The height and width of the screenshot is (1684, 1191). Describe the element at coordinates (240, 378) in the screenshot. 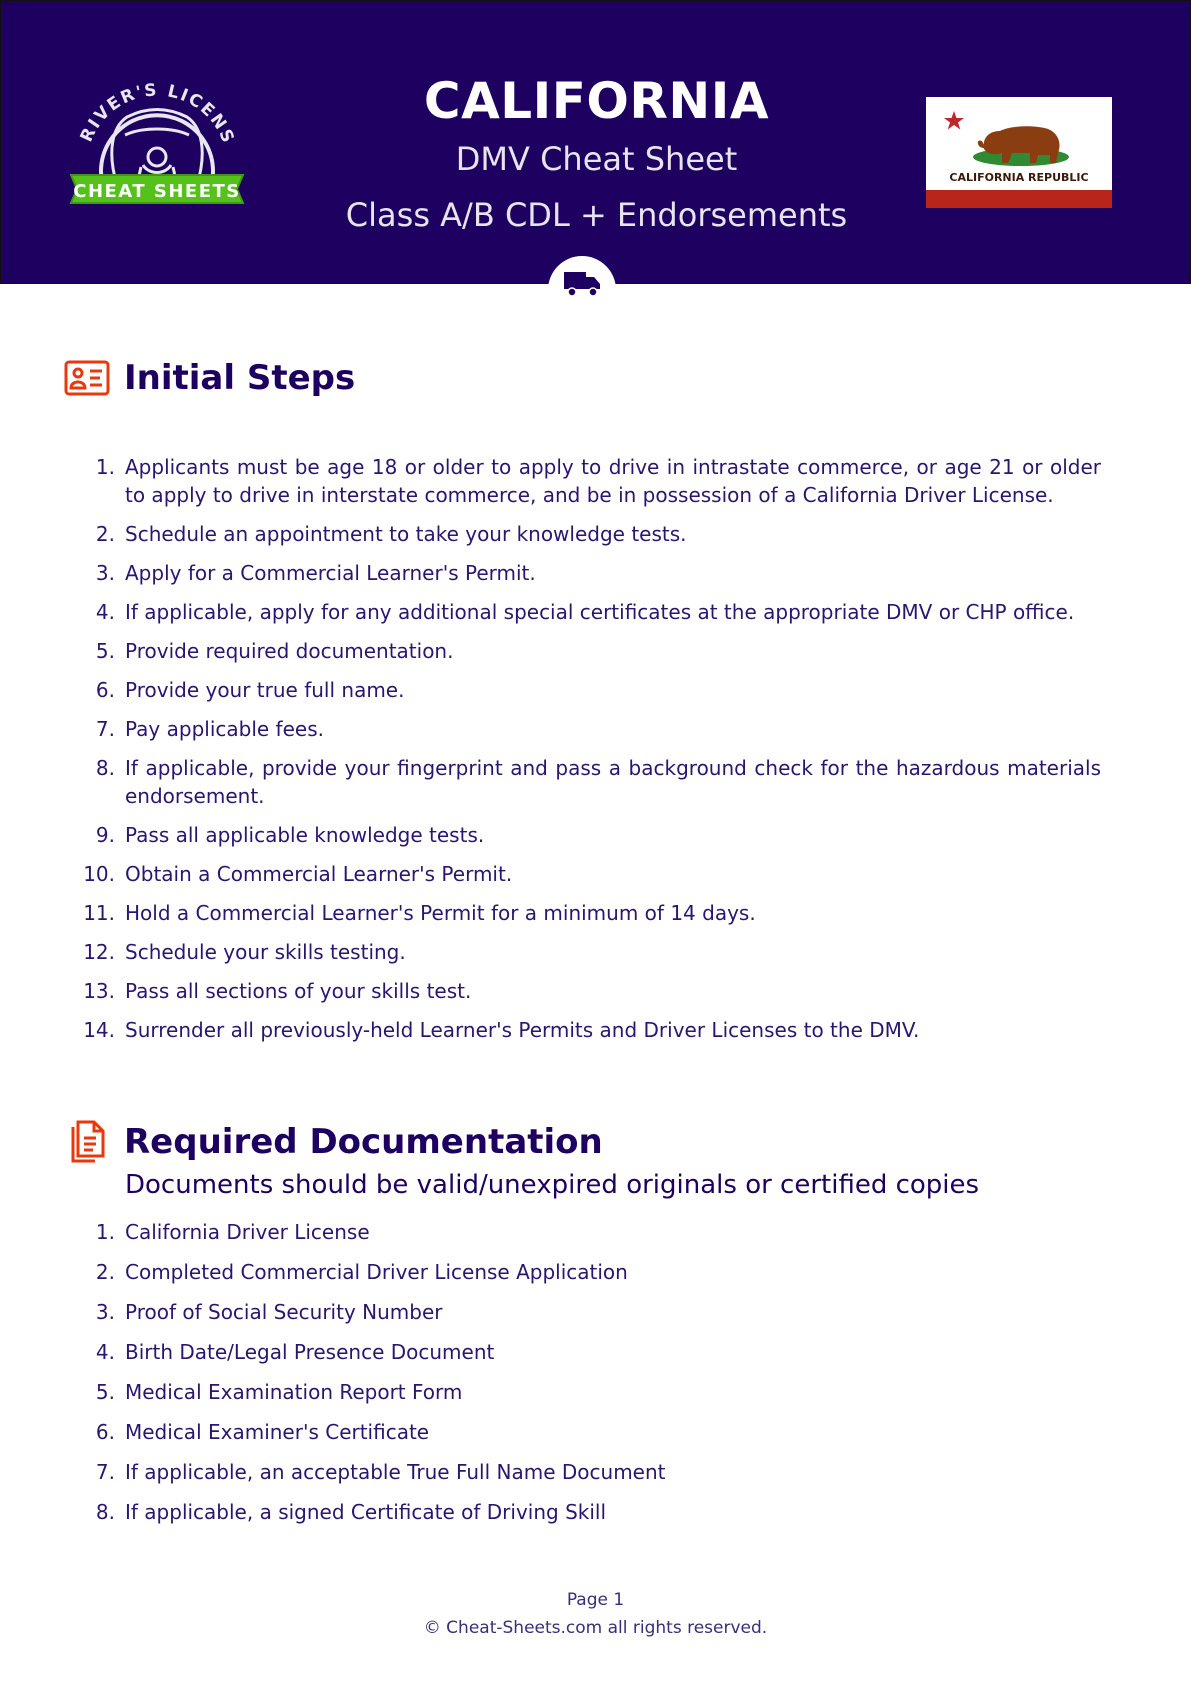

I see `section-title: Initial Steps` at that location.